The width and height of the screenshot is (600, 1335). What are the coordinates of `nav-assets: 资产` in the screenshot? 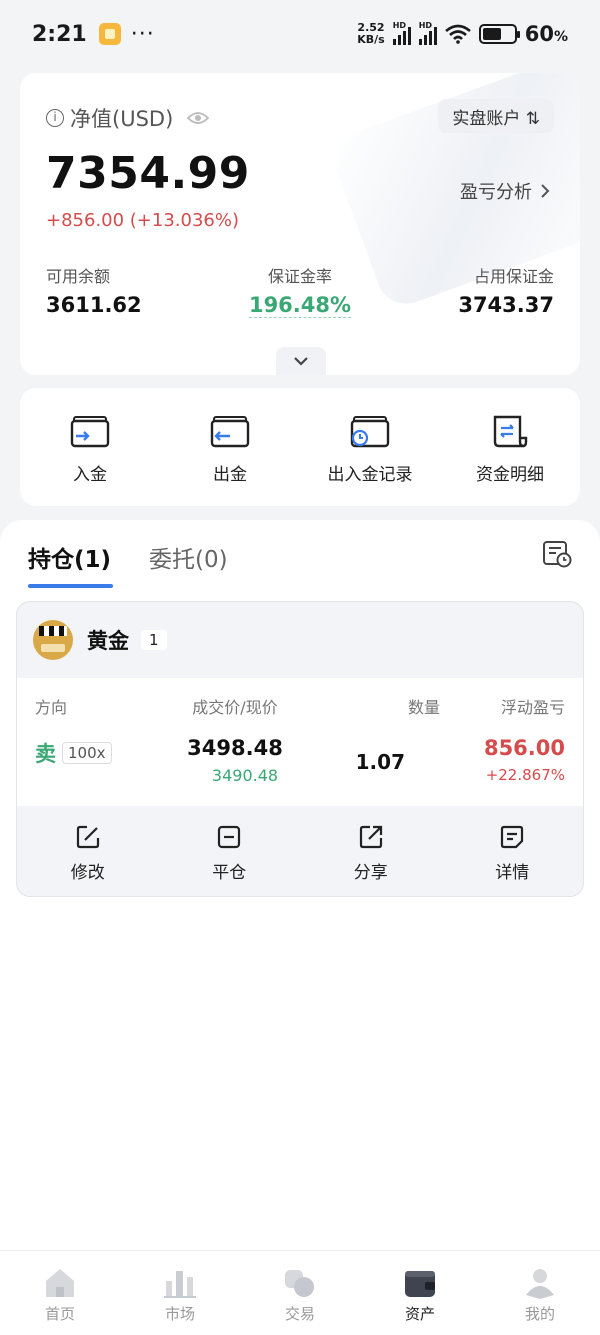 It's located at (420, 1293).